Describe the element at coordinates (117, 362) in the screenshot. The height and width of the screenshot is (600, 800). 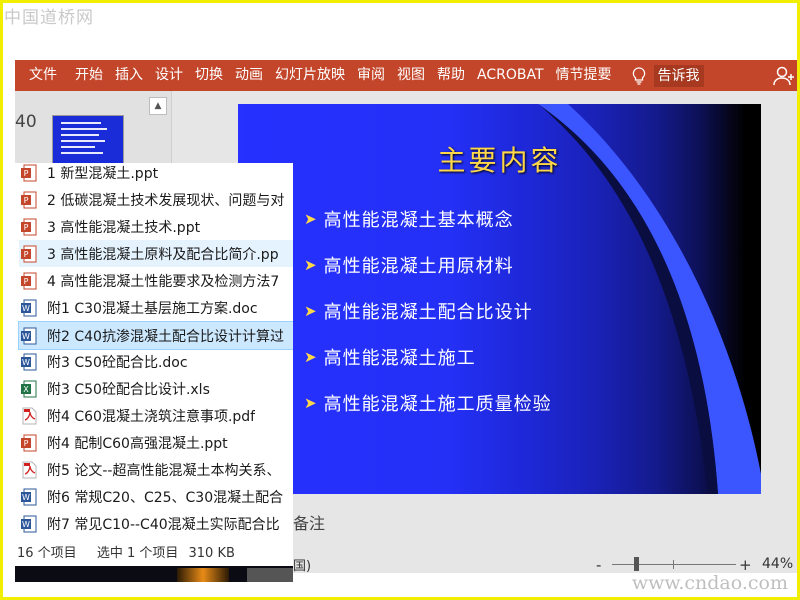
I see `file-name: 附3 C50砼配合比.doc` at that location.